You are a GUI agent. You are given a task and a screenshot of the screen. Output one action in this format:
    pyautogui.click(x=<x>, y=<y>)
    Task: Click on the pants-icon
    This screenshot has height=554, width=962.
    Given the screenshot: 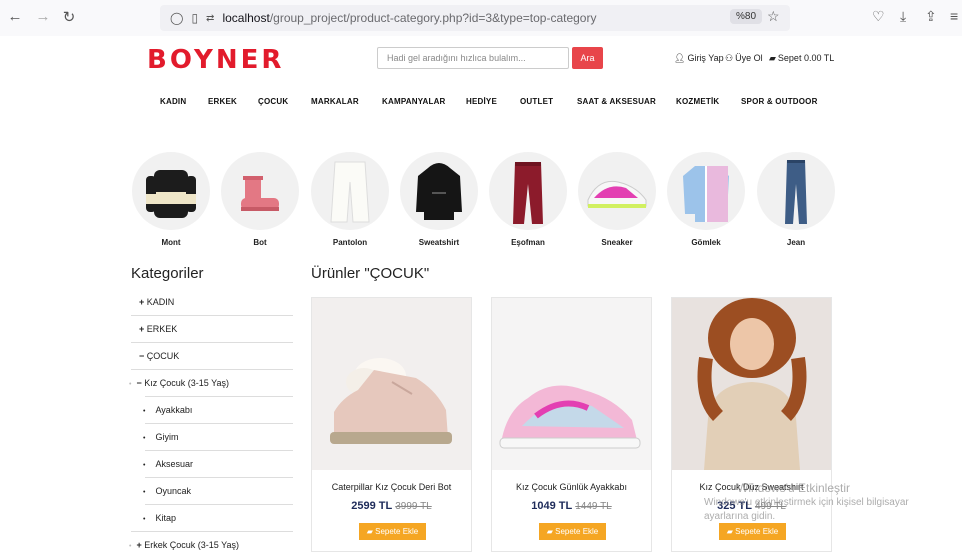 What is the action you would take?
    pyautogui.click(x=350, y=192)
    